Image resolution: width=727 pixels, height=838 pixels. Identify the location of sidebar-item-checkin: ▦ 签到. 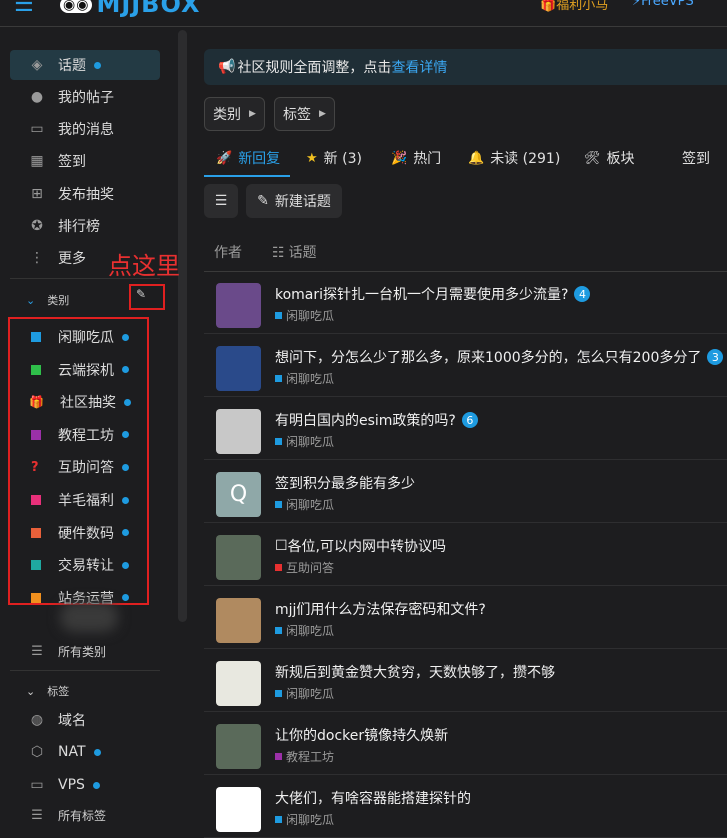
(85, 161).